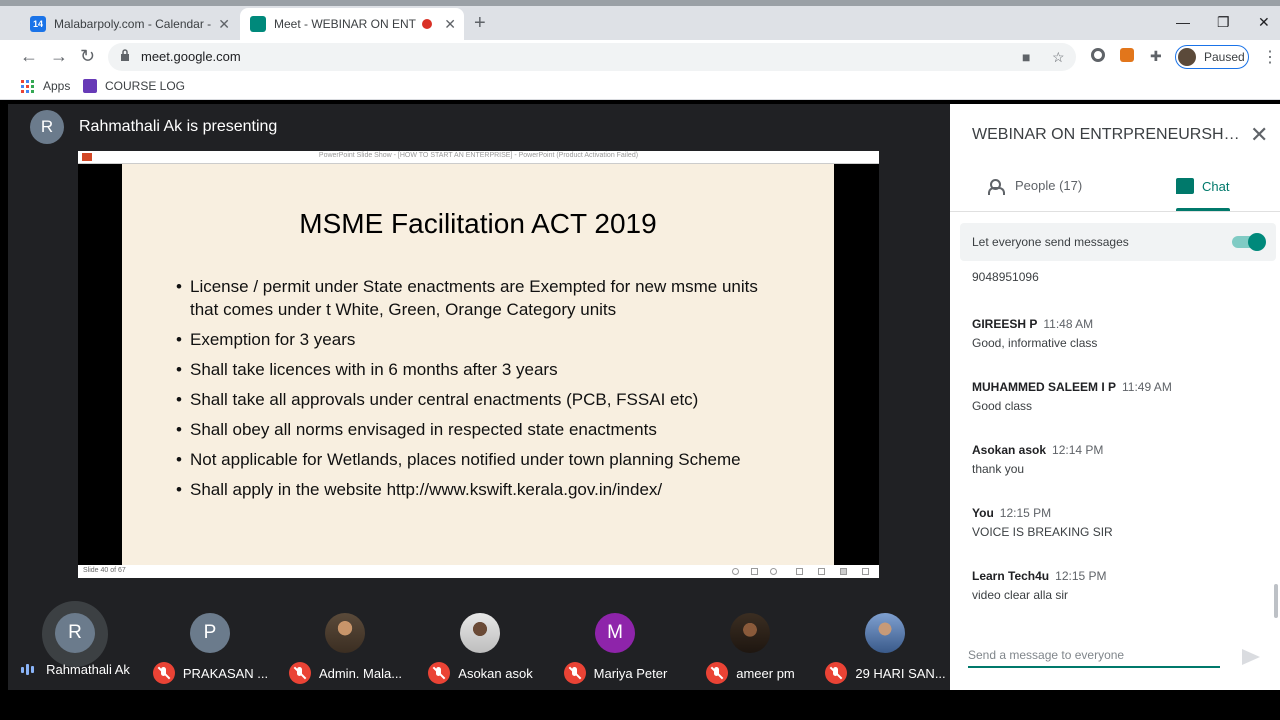  I want to click on close-panel-button: ✕, so click(1259, 135).